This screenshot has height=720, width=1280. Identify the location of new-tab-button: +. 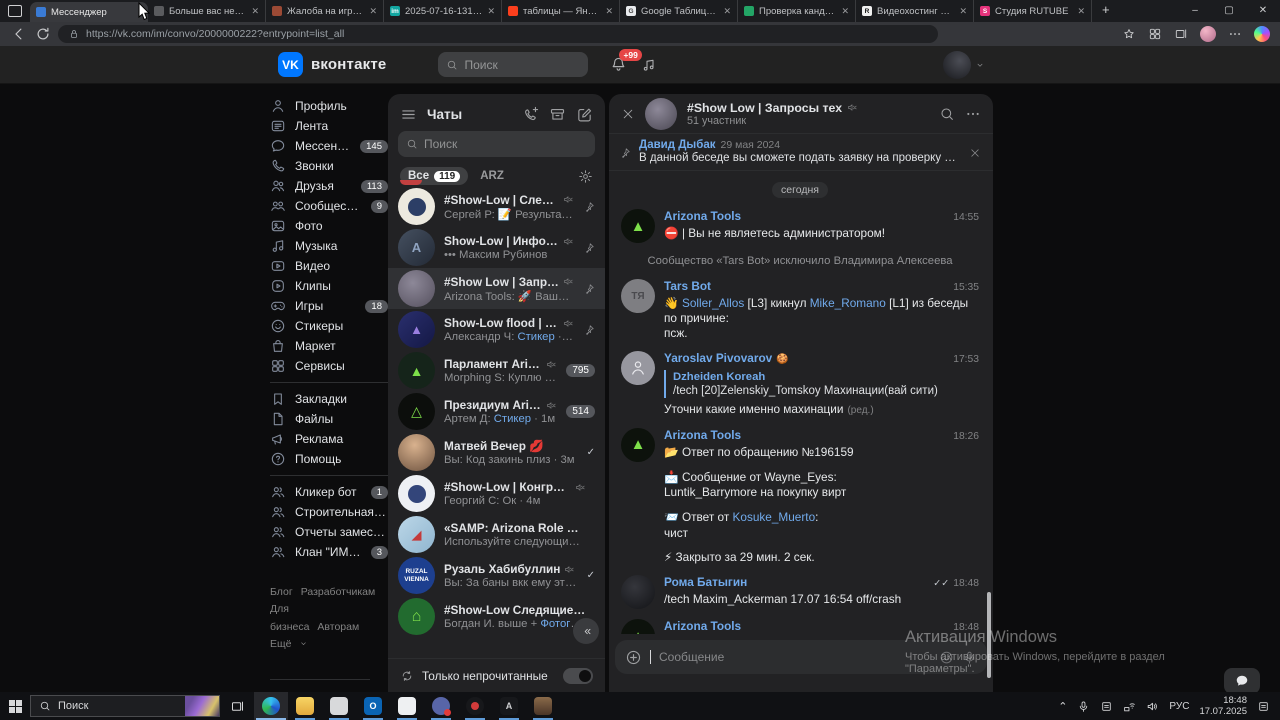
(1106, 11).